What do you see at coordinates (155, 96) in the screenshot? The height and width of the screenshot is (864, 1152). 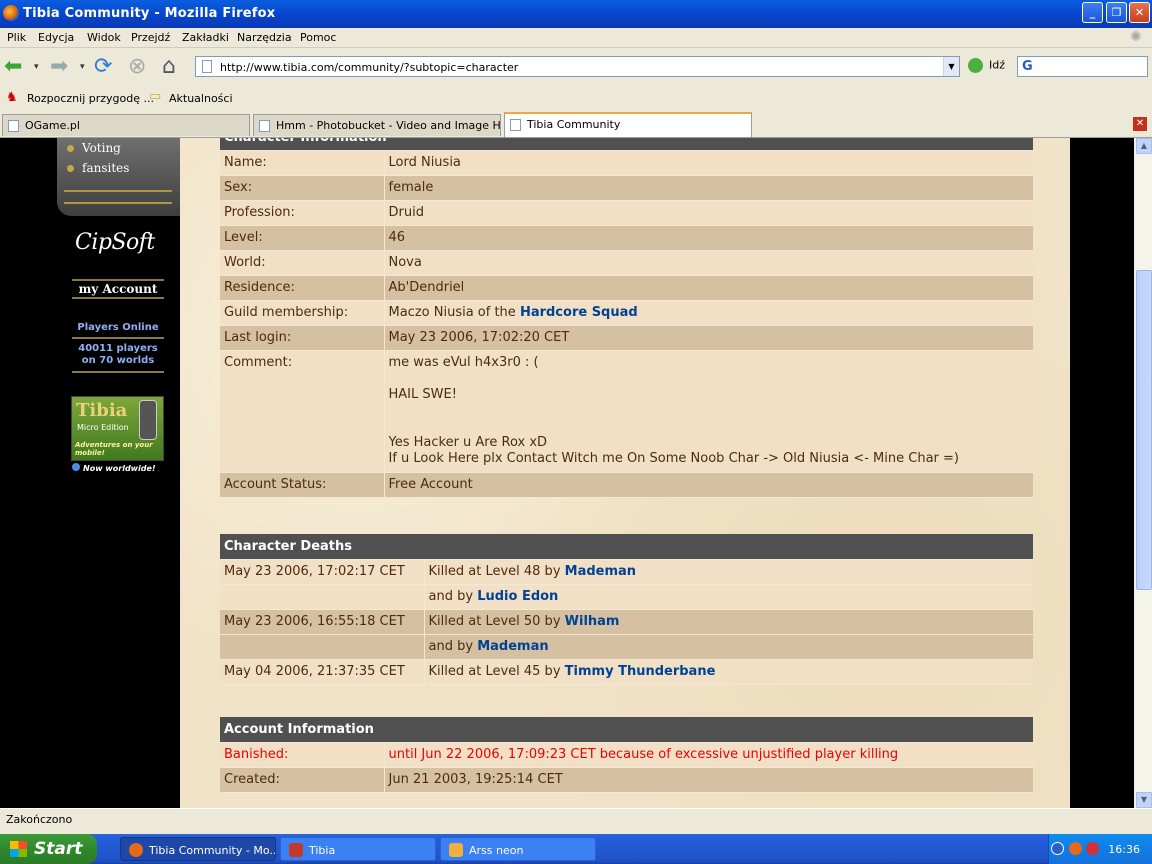 I see `folder-icon: ▭` at bounding box center [155, 96].